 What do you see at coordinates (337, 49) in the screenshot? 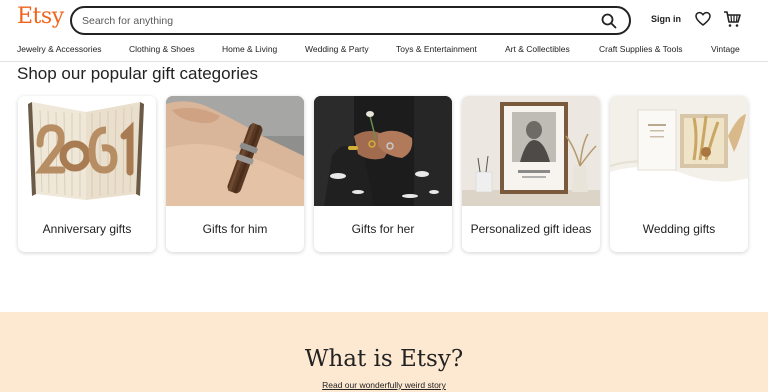
I see `nav-item-wedding: Wedding & Party` at bounding box center [337, 49].